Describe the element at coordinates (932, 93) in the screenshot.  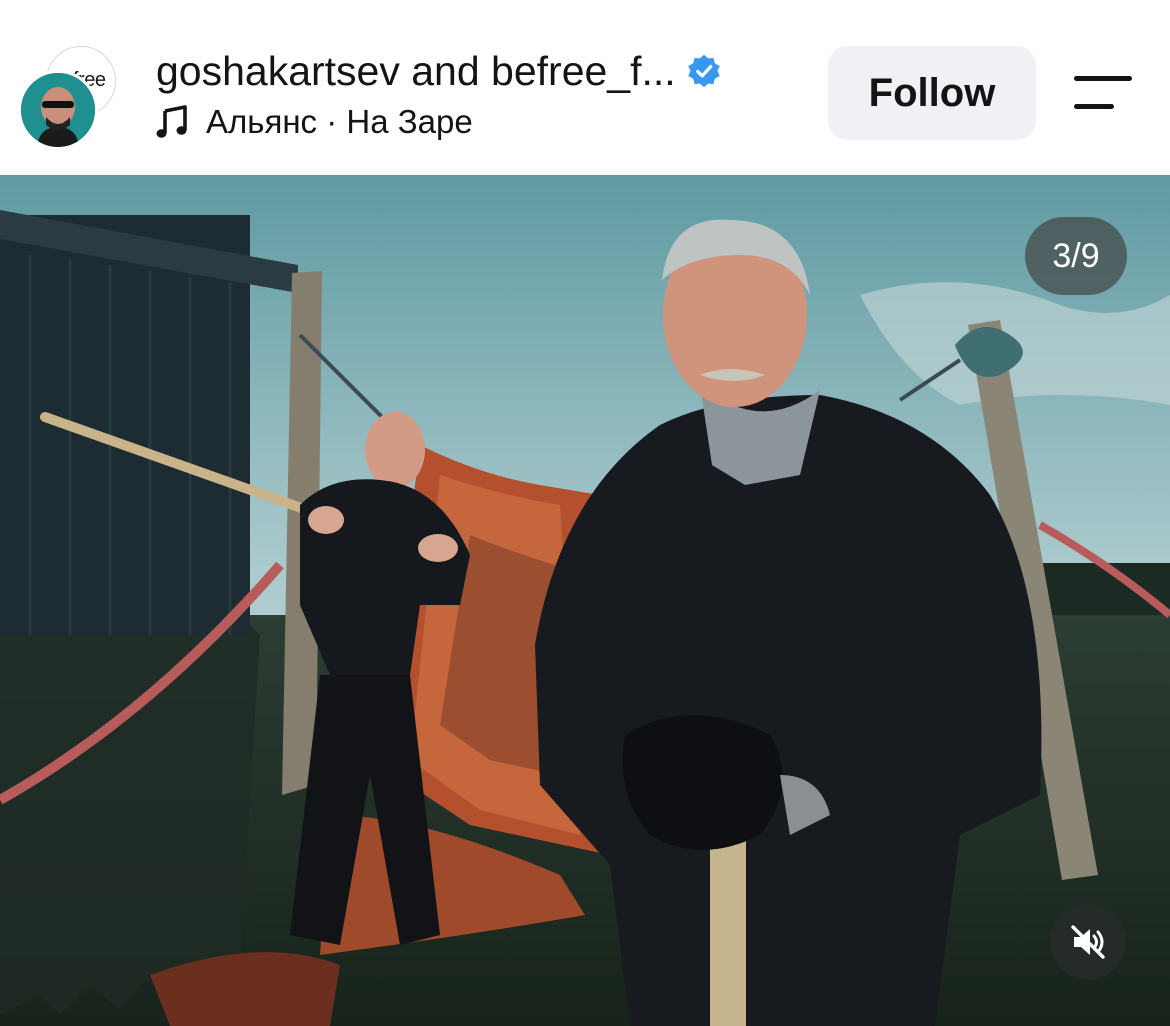
I see `follow-button: Follow` at that location.